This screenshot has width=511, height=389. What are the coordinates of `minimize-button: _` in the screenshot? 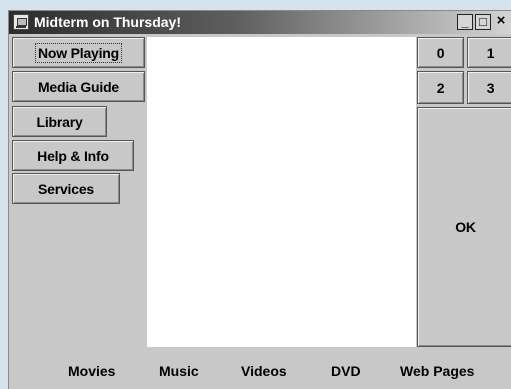 It's located at (465, 22).